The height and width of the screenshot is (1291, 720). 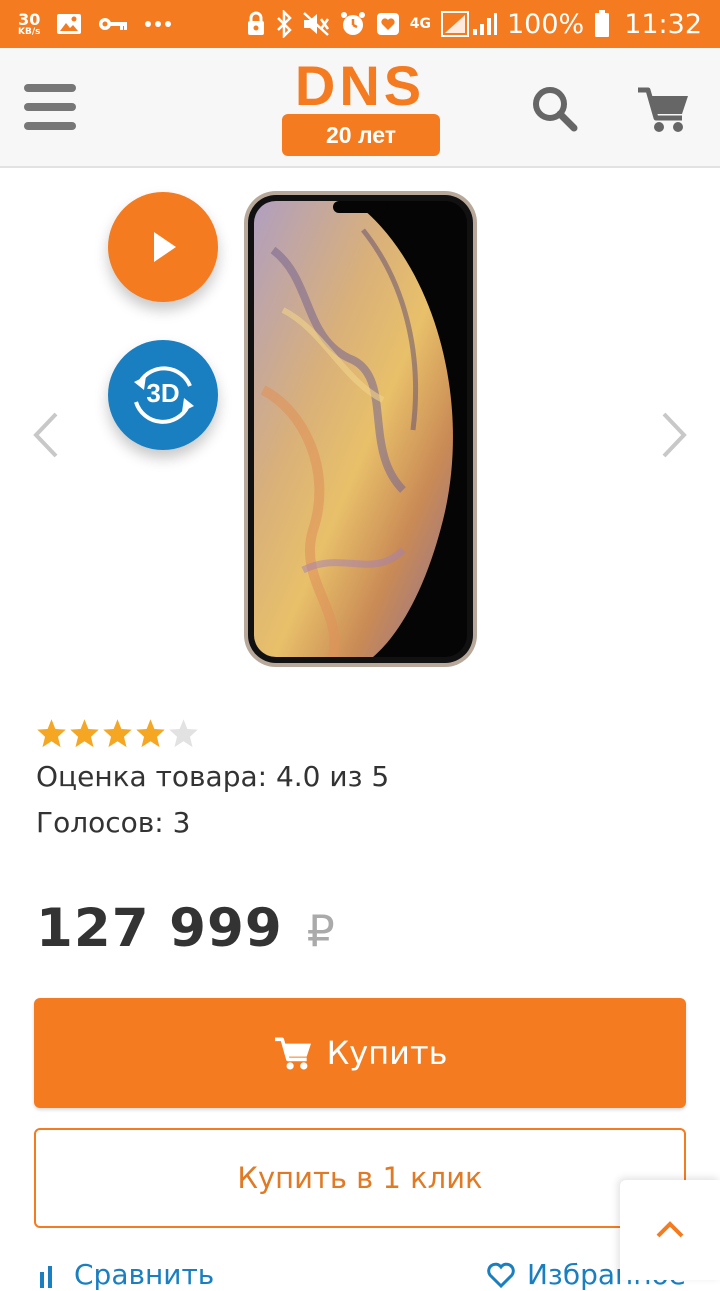 What do you see at coordinates (420, 24) in the screenshot?
I see `network-type: 4G` at bounding box center [420, 24].